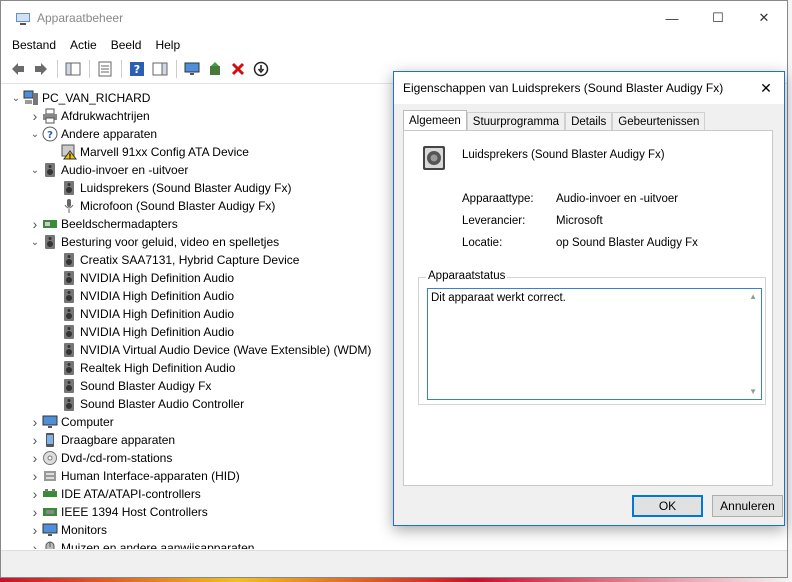 Image resolution: width=792 pixels, height=582 pixels. Describe the element at coordinates (435, 121) in the screenshot. I see `tab-algemeen: Algemeen` at that location.